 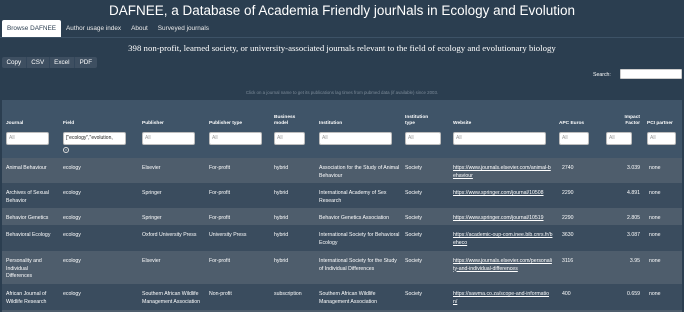 I want to click on filter-business-model: All, so click(x=289, y=138).